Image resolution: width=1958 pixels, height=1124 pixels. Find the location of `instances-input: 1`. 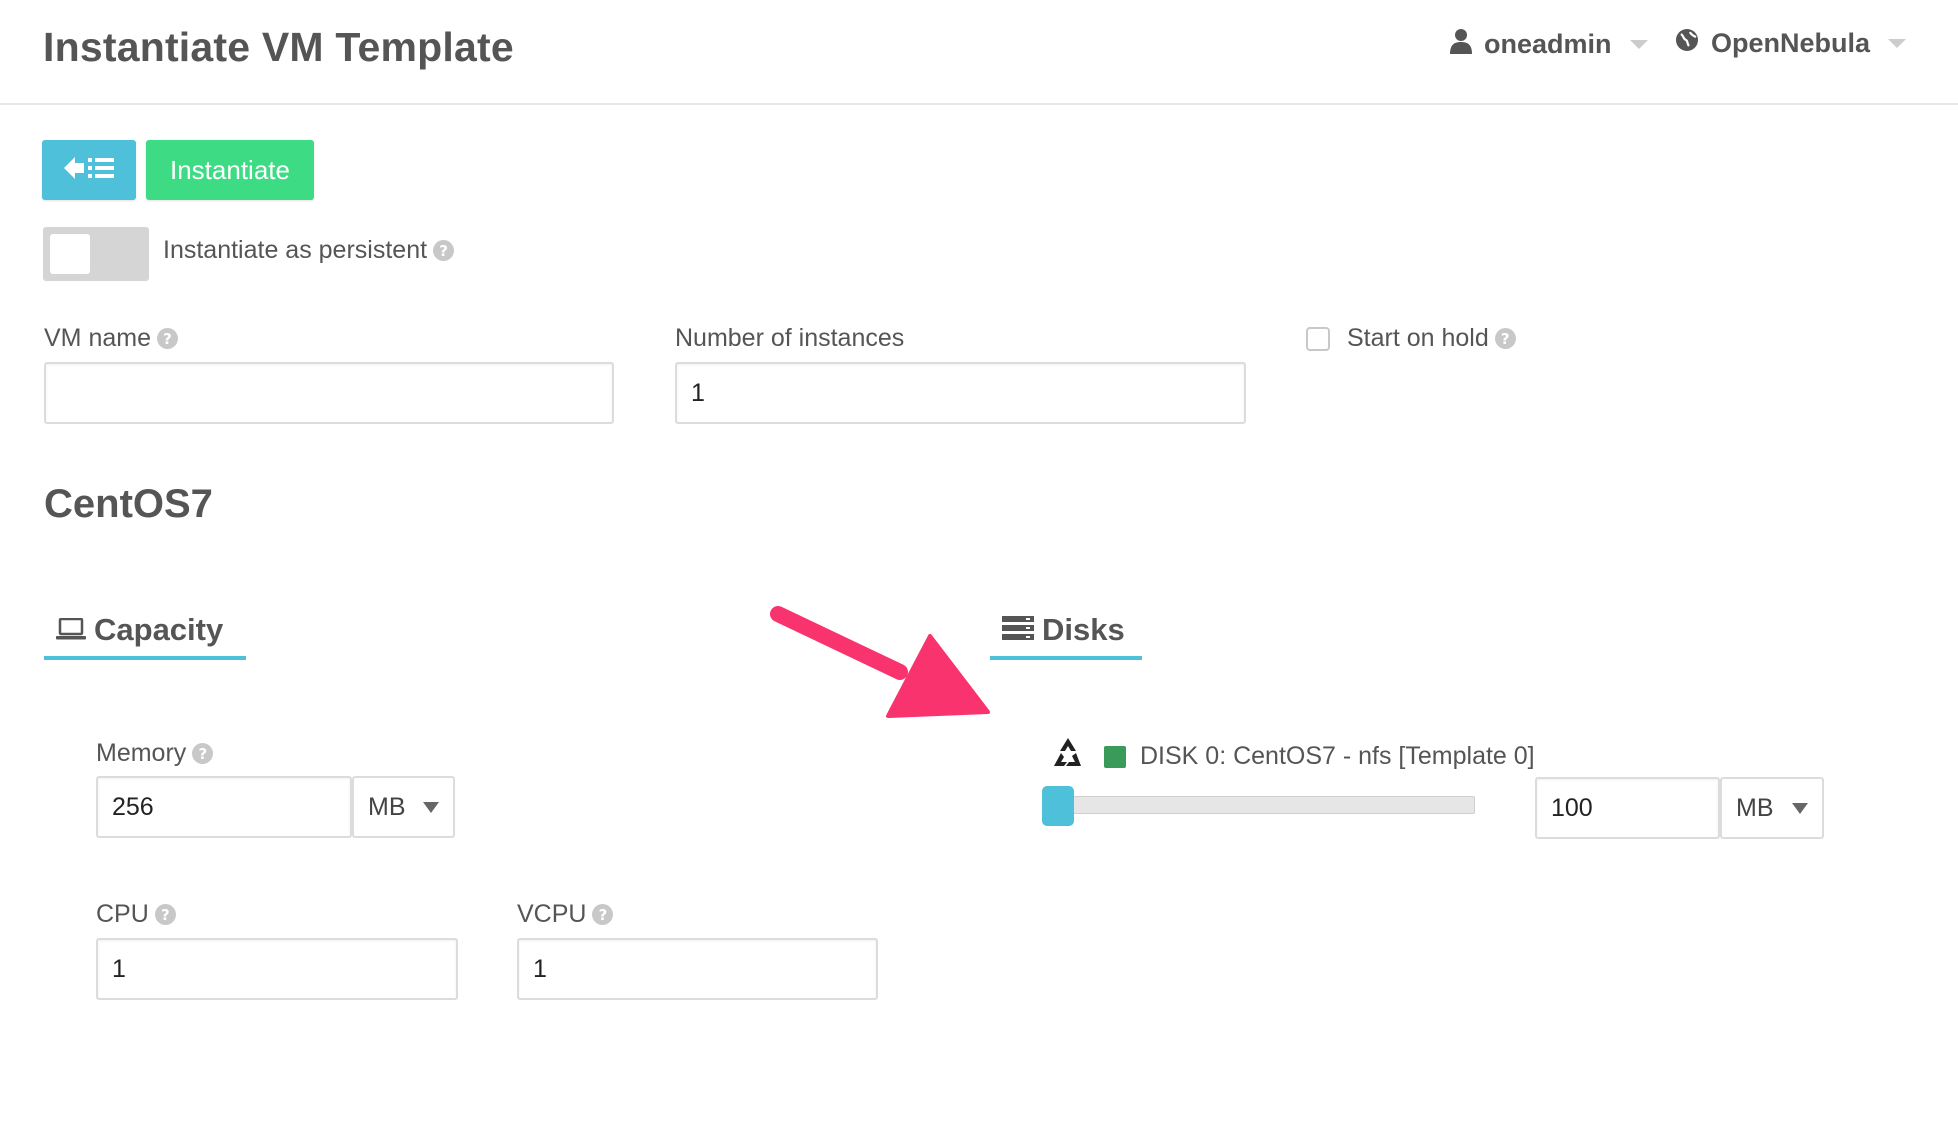

instances-input: 1 is located at coordinates (960, 393).